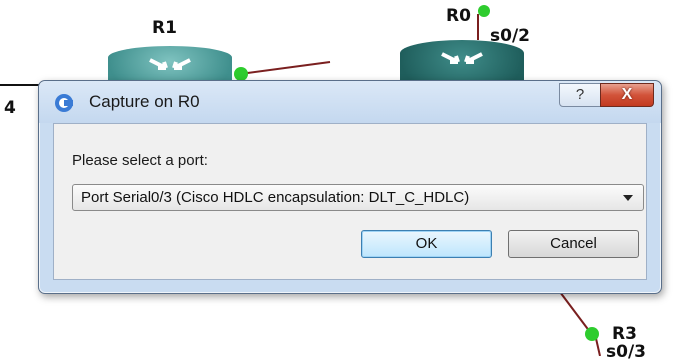  What do you see at coordinates (573, 244) in the screenshot?
I see `cancel-button: Cancel` at bounding box center [573, 244].